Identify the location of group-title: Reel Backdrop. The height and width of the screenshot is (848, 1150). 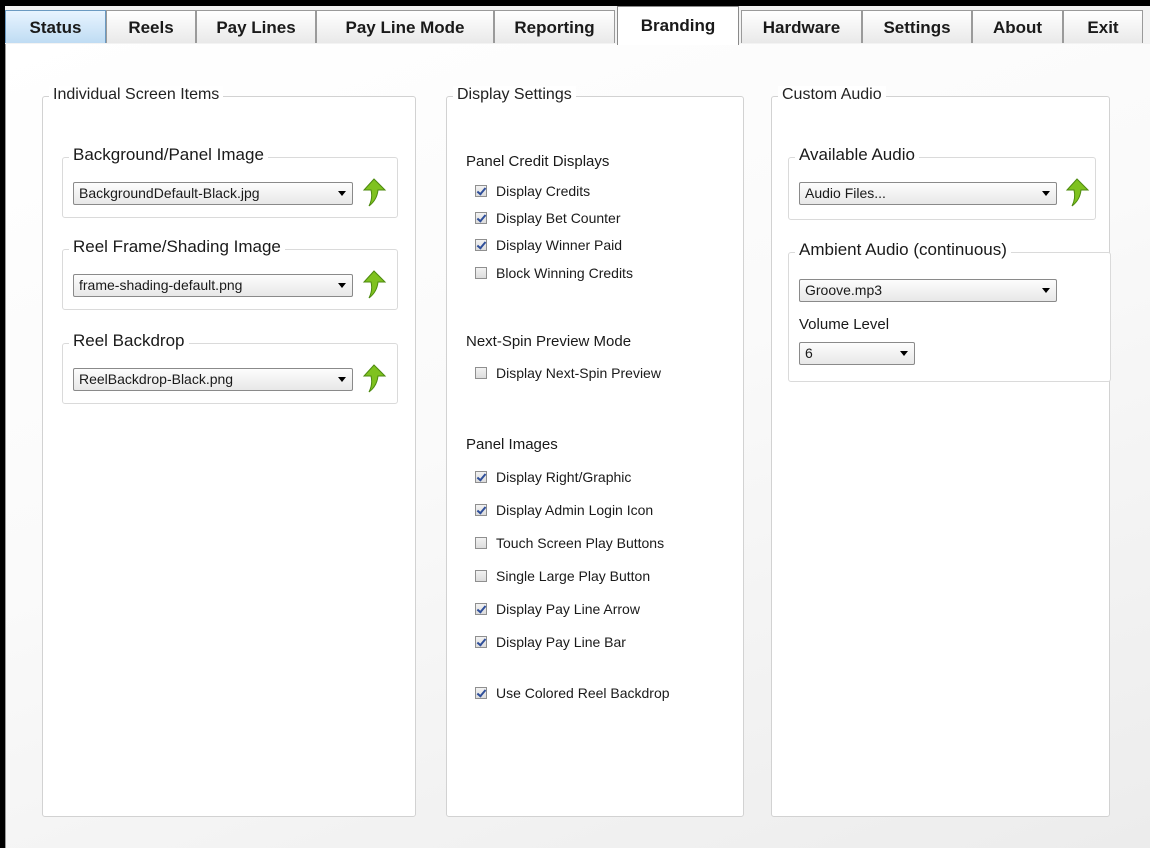
(129, 341).